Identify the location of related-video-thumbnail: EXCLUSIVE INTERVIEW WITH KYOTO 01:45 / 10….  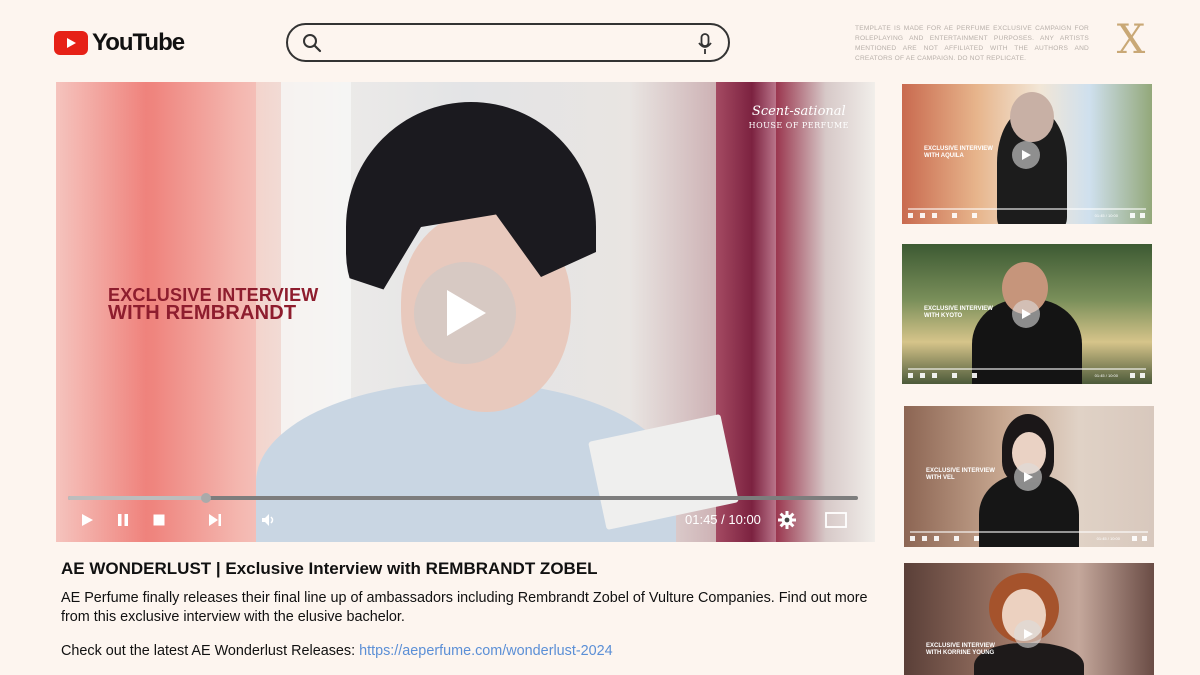
(1027, 314).